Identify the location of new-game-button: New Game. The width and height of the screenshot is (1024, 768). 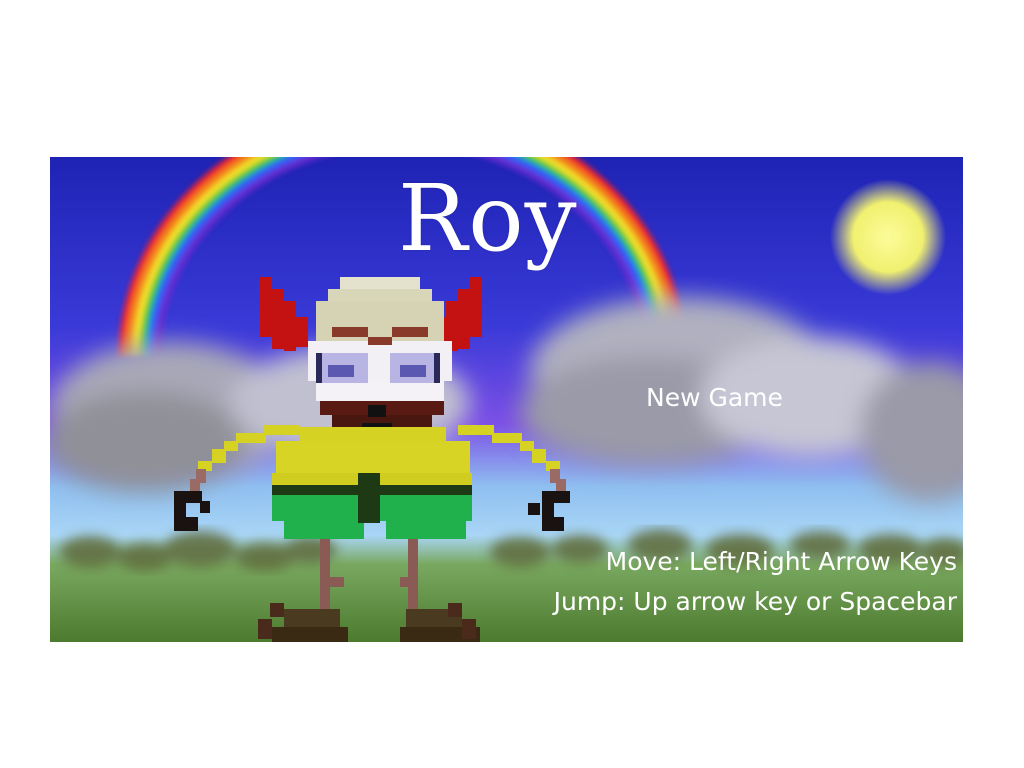
(714, 397).